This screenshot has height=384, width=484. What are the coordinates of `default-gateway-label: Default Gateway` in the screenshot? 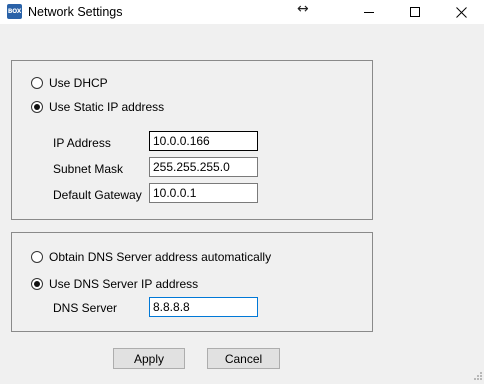 It's located at (97, 195).